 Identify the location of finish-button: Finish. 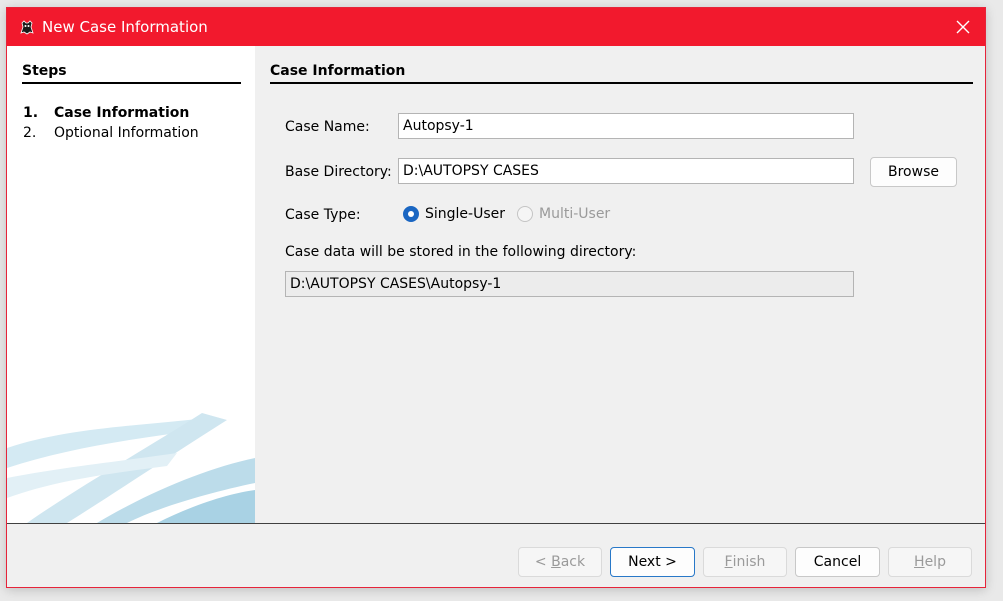
(745, 562).